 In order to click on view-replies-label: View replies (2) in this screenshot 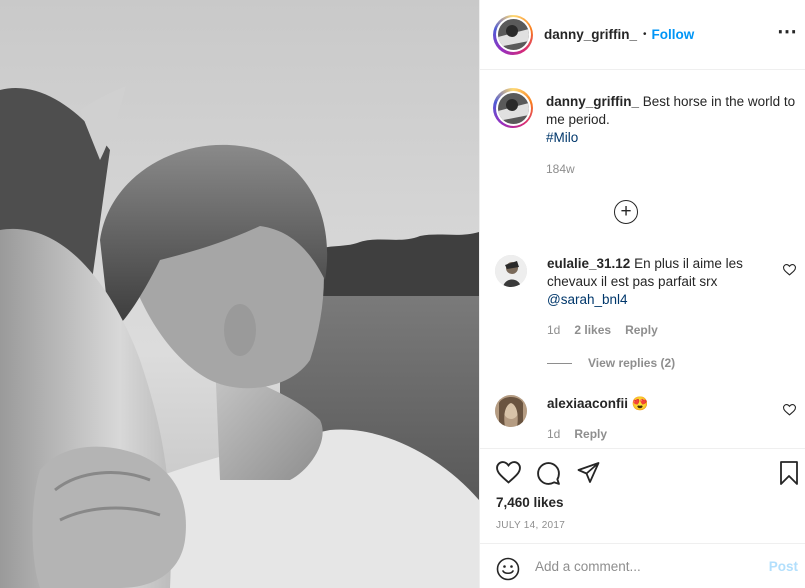, I will do `click(632, 363)`.